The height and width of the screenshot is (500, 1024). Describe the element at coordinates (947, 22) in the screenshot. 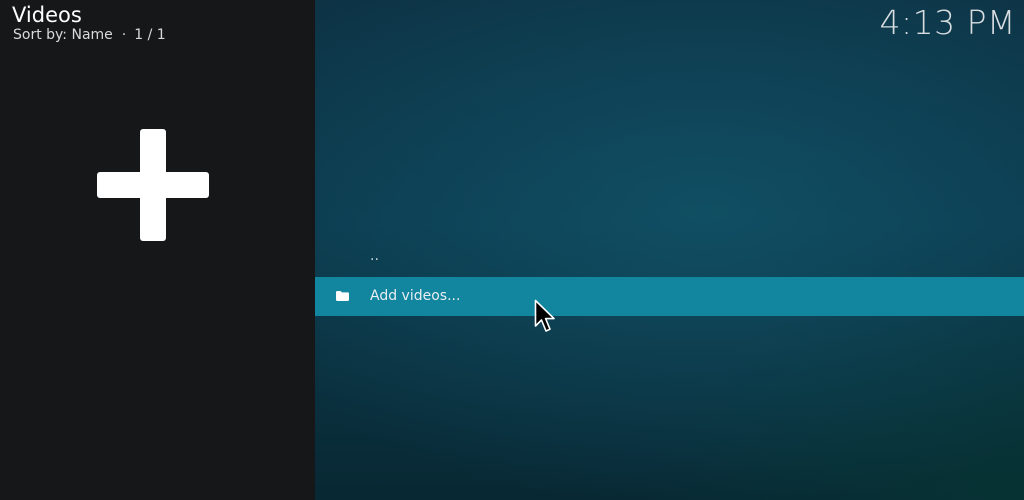

I see `clock: 4:13 PM` at that location.